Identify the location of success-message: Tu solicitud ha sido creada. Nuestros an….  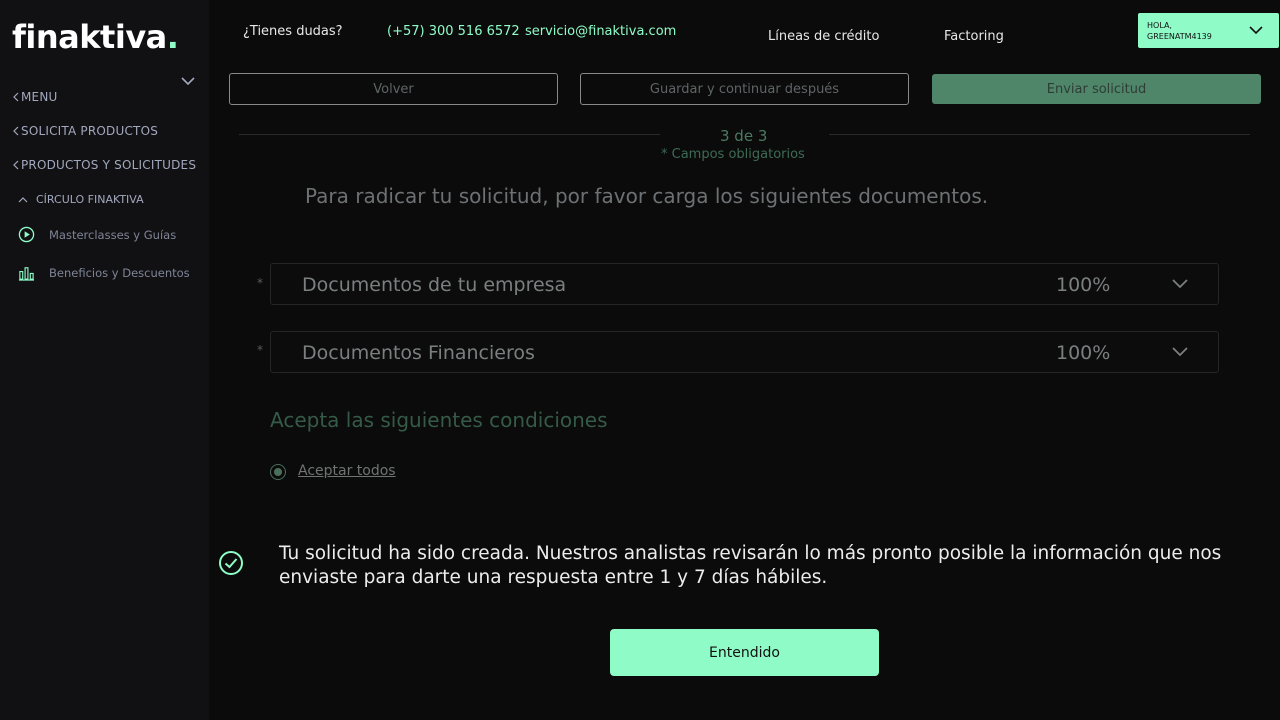
(750, 565).